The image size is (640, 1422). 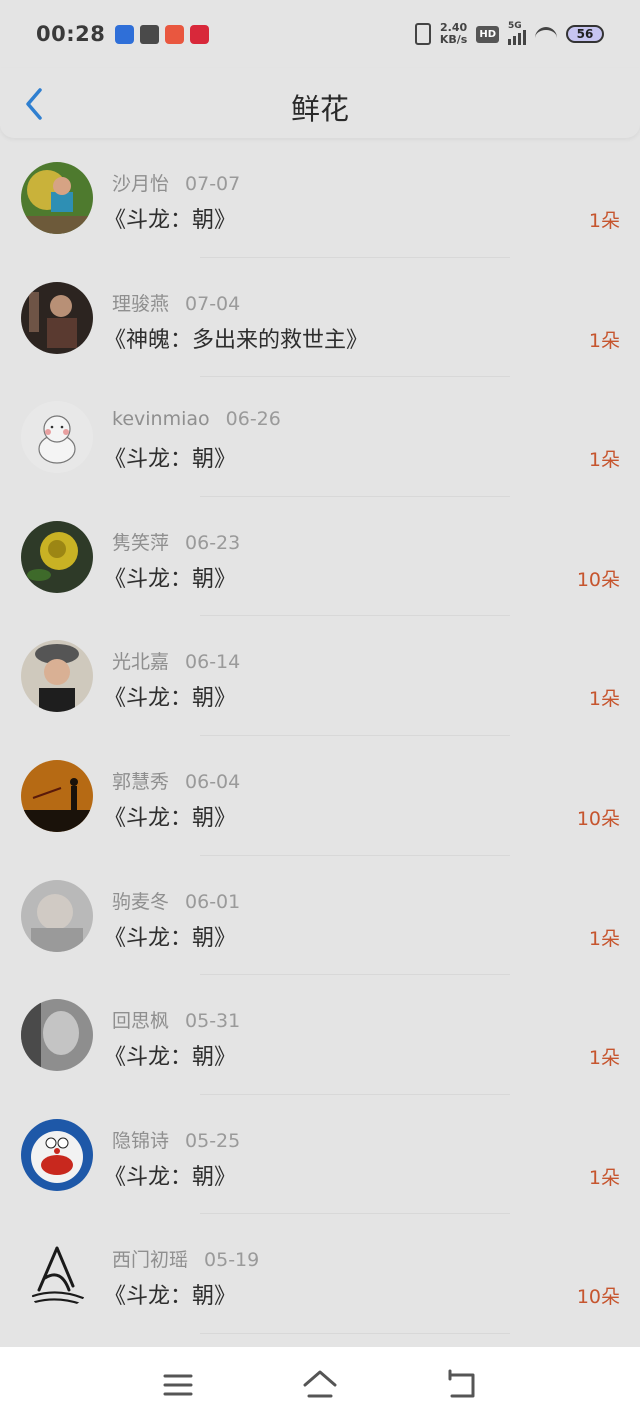 What do you see at coordinates (150, 34) in the screenshot?
I see `calendar-icon` at bounding box center [150, 34].